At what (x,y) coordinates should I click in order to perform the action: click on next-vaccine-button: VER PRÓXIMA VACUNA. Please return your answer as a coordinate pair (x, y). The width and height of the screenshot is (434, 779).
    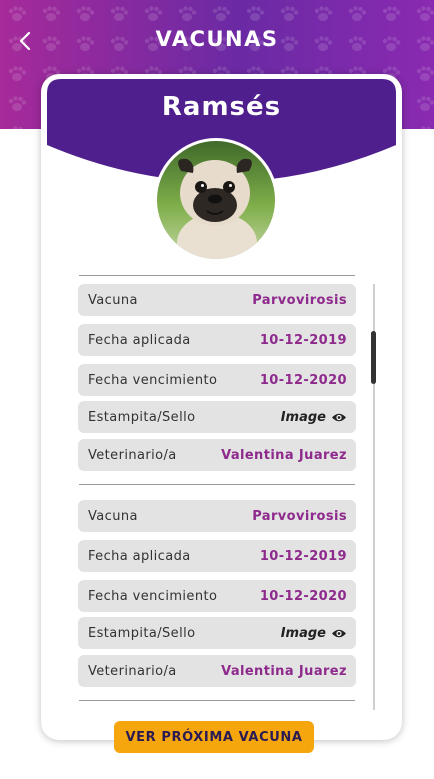
    Looking at the image, I should click on (214, 737).